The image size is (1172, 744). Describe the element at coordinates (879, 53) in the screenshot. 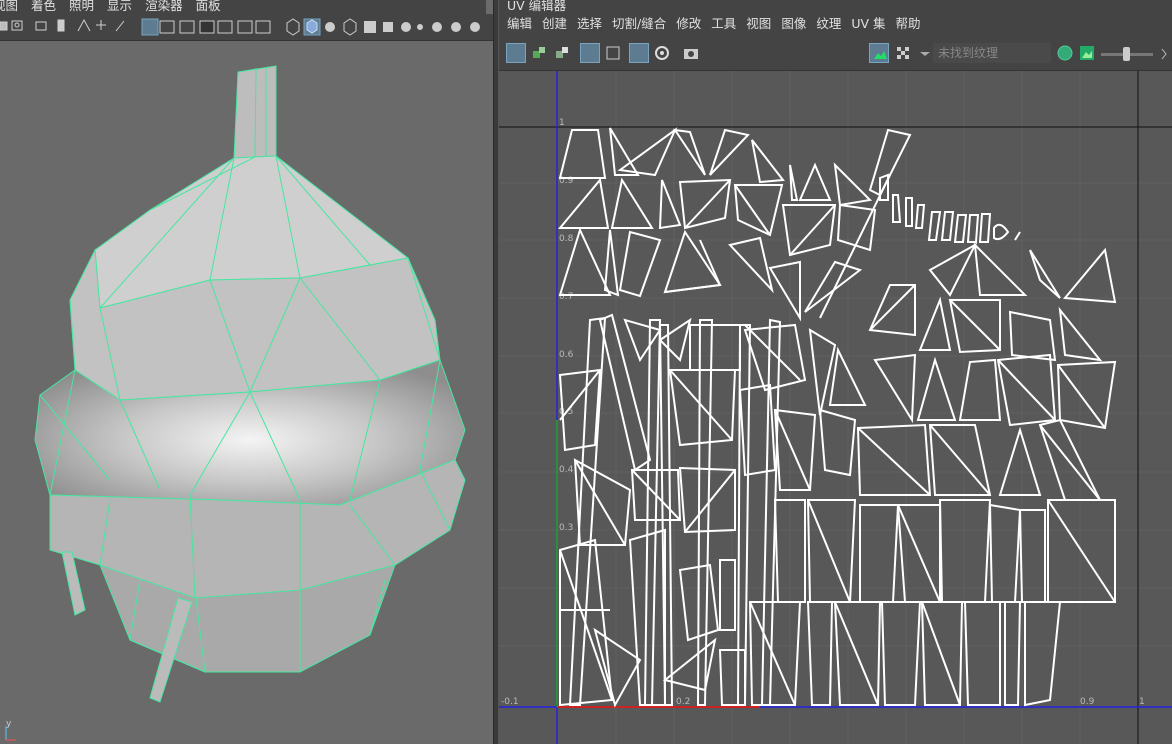

I see `uv-image-display-icon` at that location.